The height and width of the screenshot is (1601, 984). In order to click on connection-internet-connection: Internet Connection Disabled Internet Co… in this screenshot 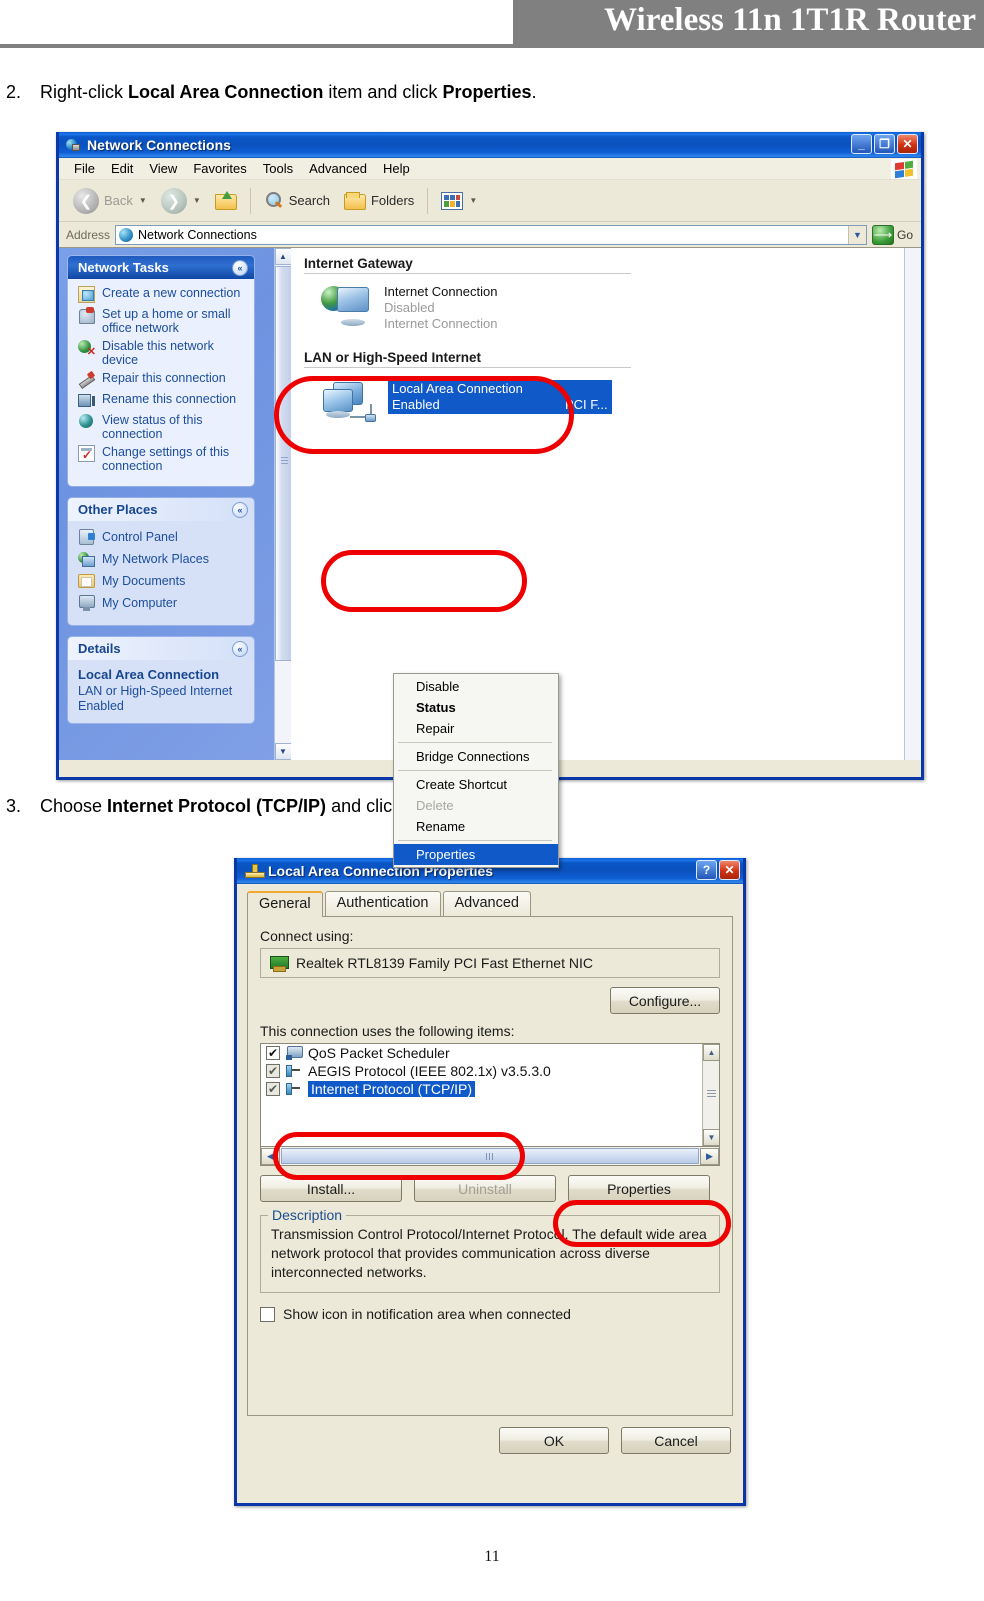, I will do `click(621, 308)`.